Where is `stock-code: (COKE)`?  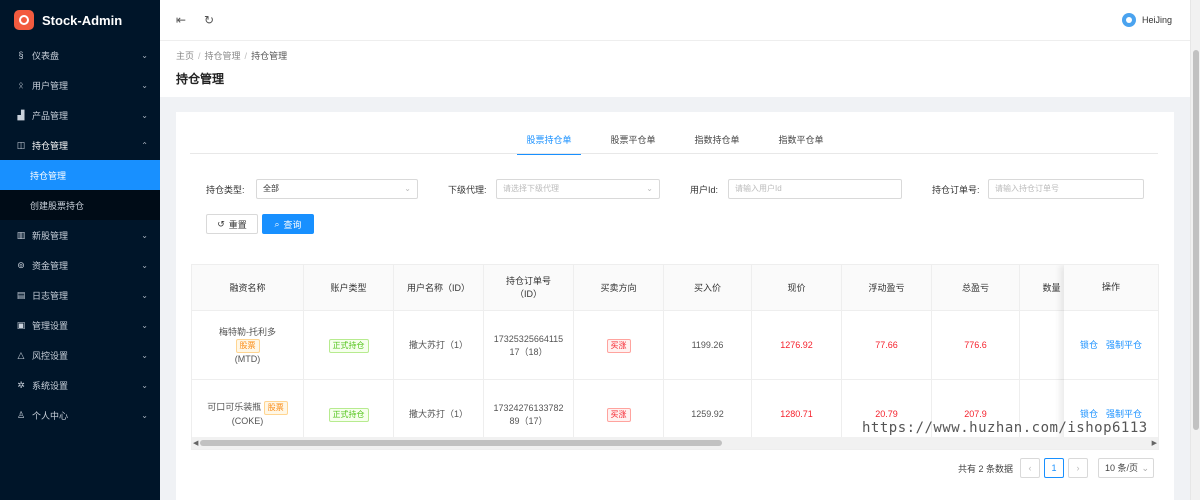
stock-code: (COKE) is located at coordinates (247, 421).